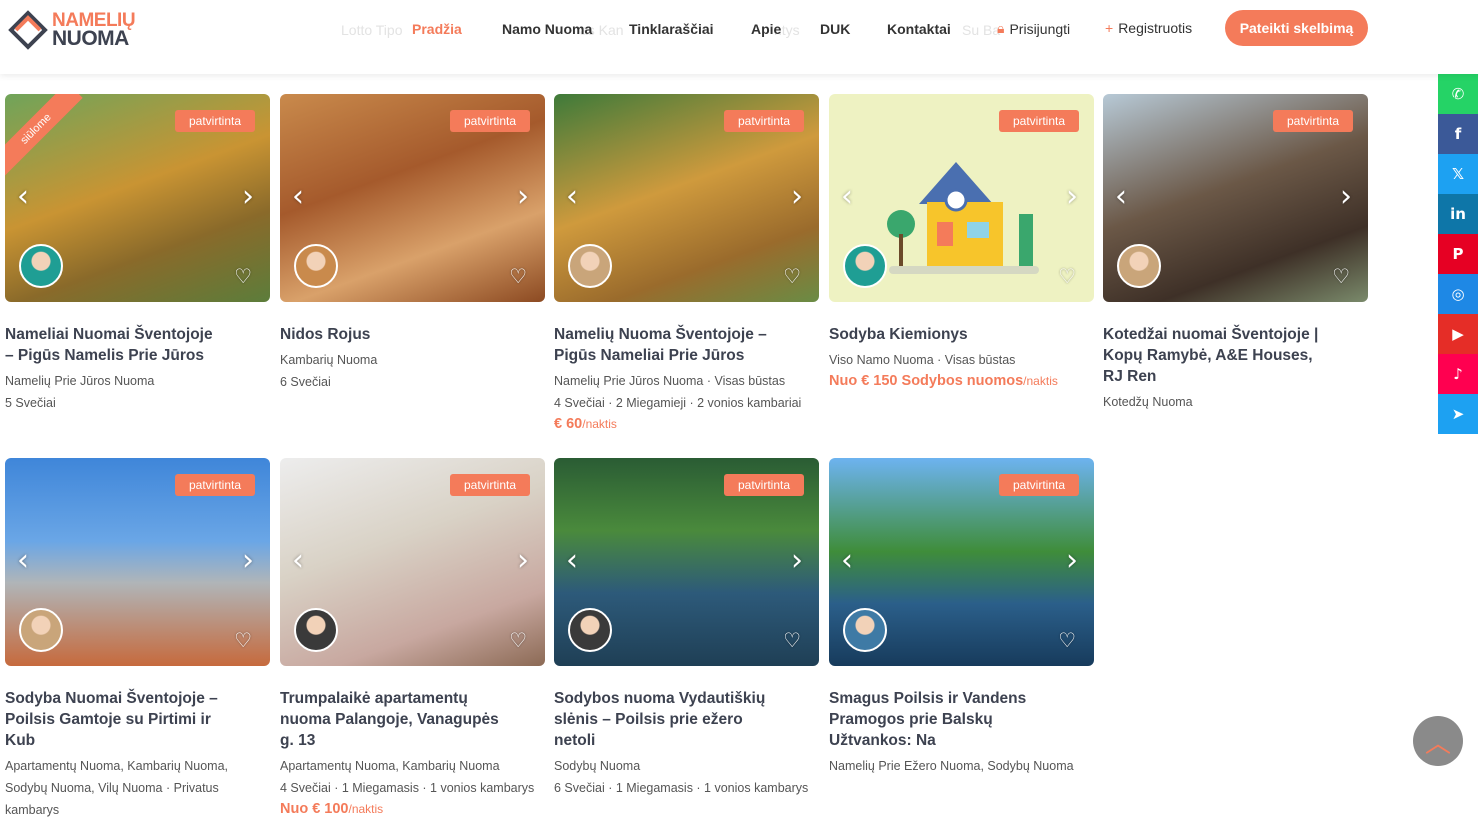 Image resolution: width=1479 pixels, height=821 pixels. I want to click on listing-image: siūlome patvirtinta ‹ › ♡, so click(137, 198).